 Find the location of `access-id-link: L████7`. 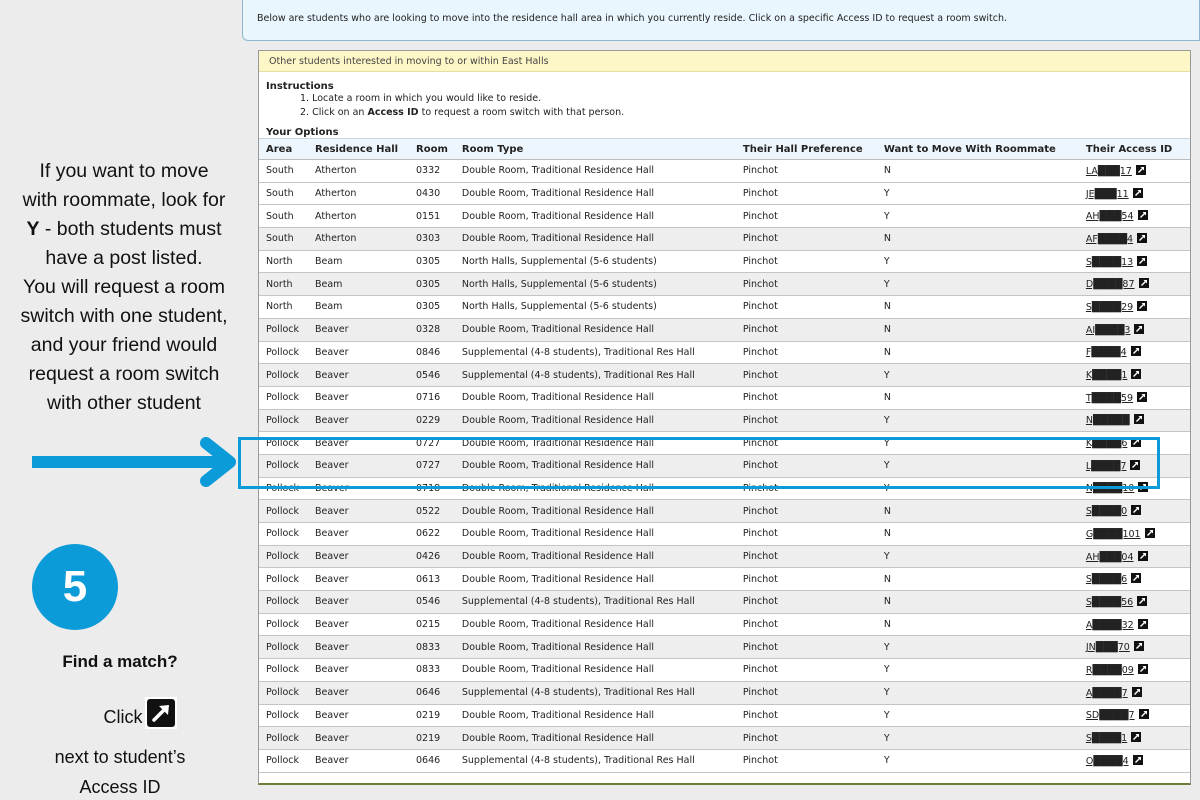

access-id-link: L████7 is located at coordinates (1106, 466).